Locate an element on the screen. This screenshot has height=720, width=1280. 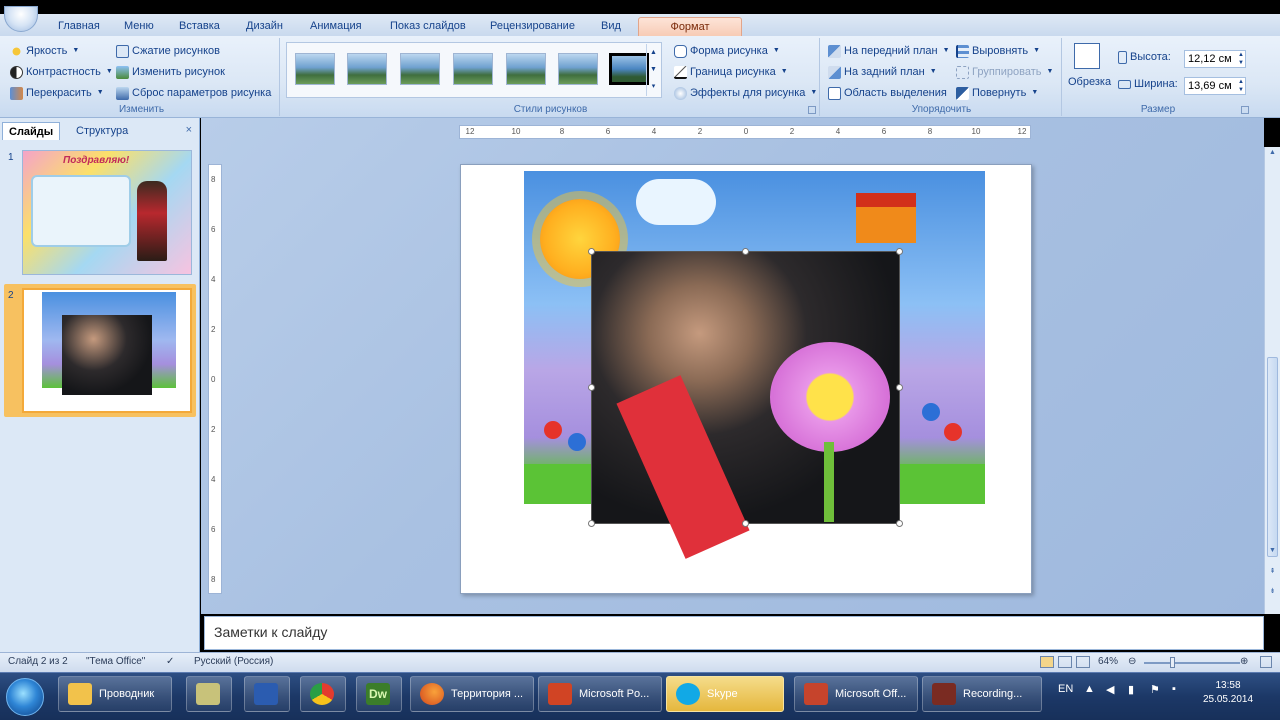
taskbar-explorer: Проводник is located at coordinates (115, 694).